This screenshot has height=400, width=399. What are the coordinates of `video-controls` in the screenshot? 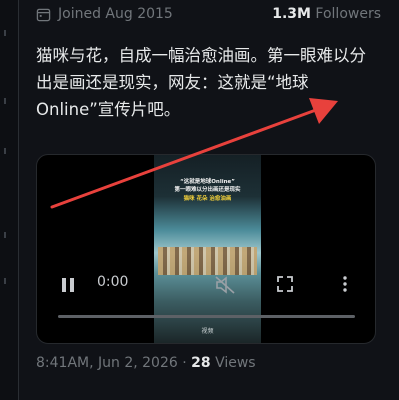 It's located at (206, 308).